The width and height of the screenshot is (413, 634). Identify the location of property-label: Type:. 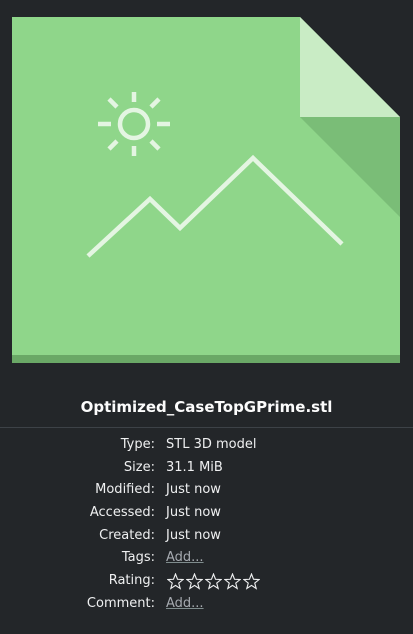
(137, 444).